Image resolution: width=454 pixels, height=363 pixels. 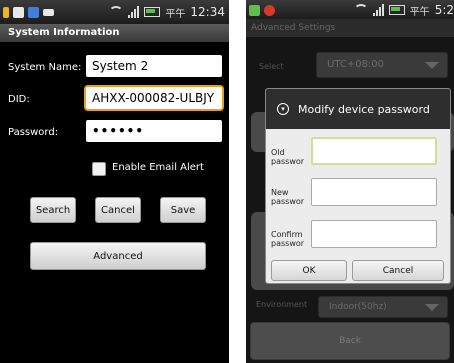 I want to click on environment-value: Indoor(50hz), so click(x=358, y=307).